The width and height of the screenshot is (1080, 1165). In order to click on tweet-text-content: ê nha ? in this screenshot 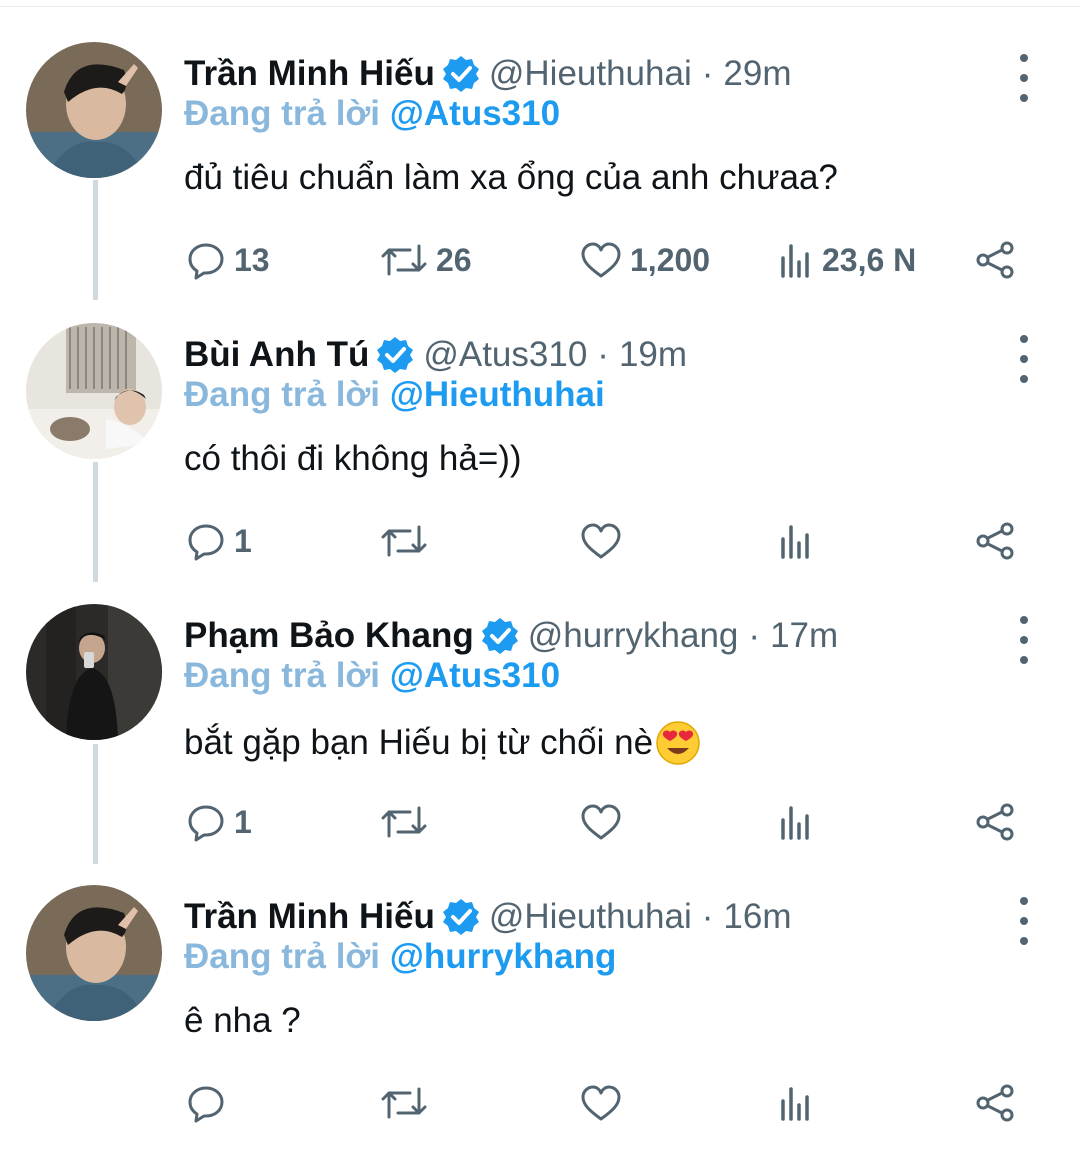, I will do `click(242, 1020)`.